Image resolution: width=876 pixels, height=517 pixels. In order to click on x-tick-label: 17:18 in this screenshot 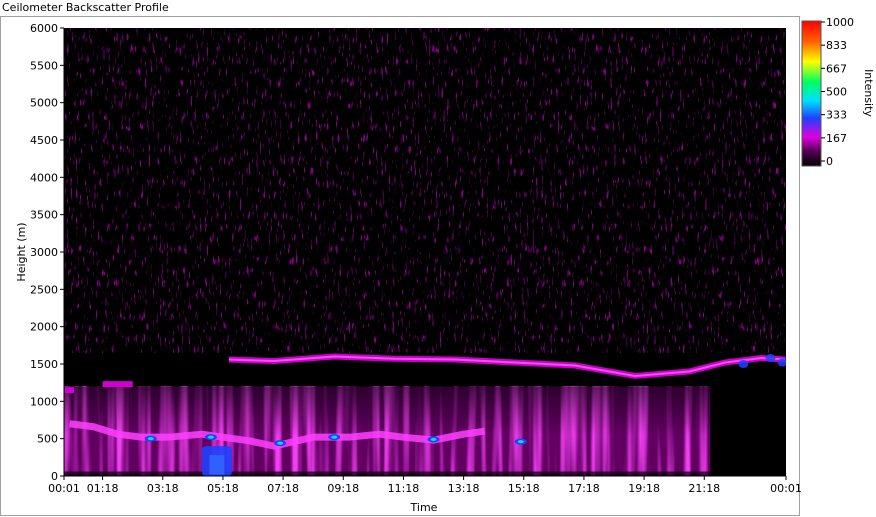, I will do `click(584, 488)`.